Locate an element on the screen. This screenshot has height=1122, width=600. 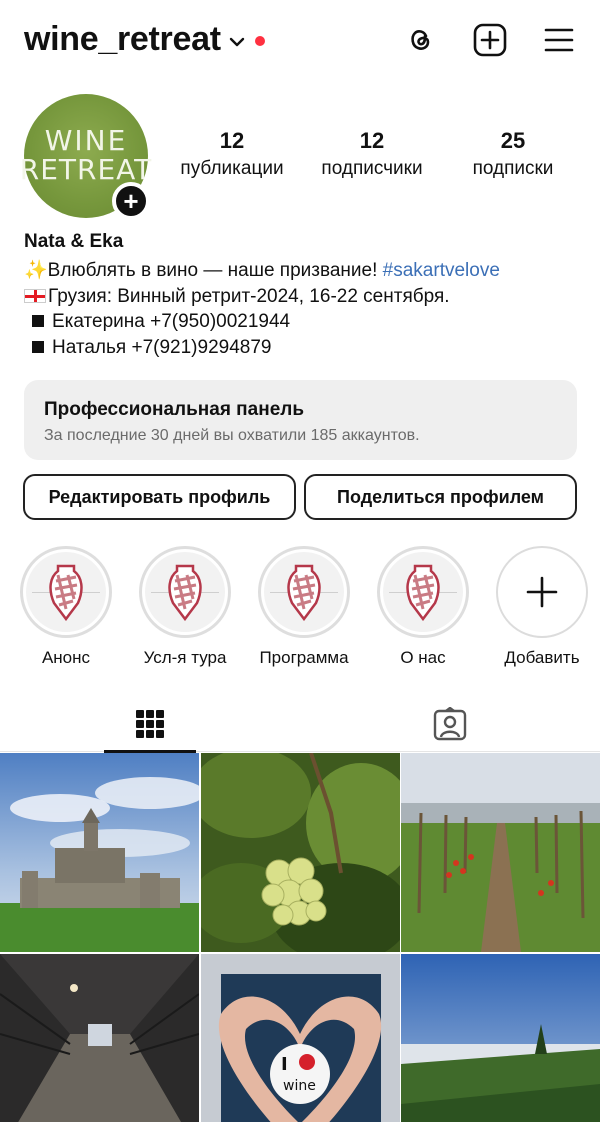
notification-dot is located at coordinates (259, 40).